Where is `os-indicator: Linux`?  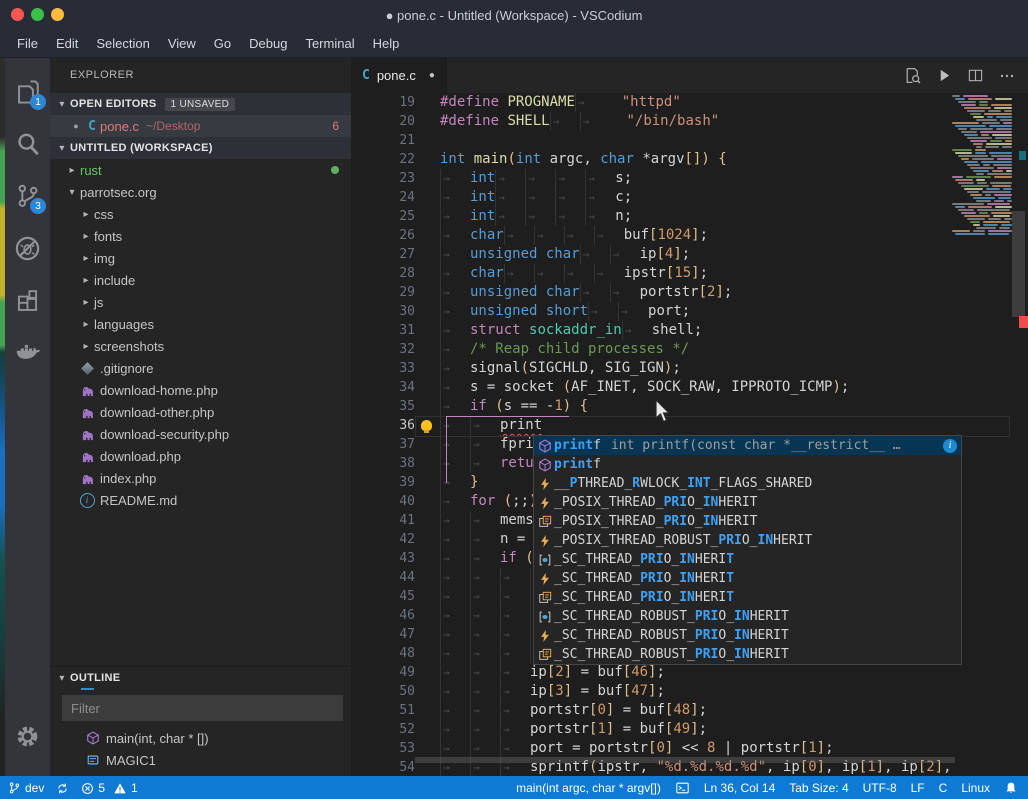
os-indicator: Linux is located at coordinates (975, 788).